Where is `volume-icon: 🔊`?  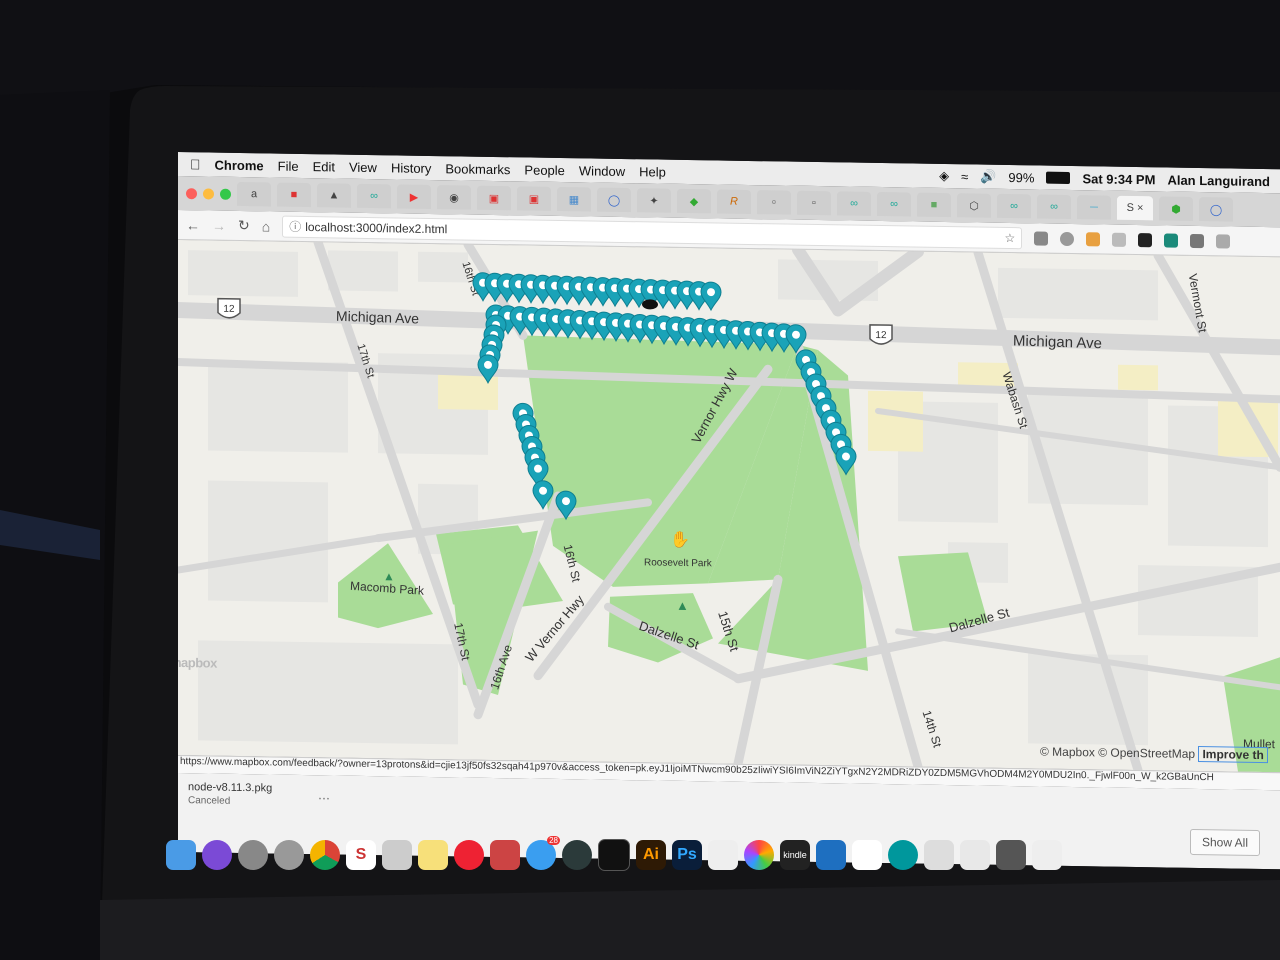 volume-icon: 🔊 is located at coordinates (988, 177).